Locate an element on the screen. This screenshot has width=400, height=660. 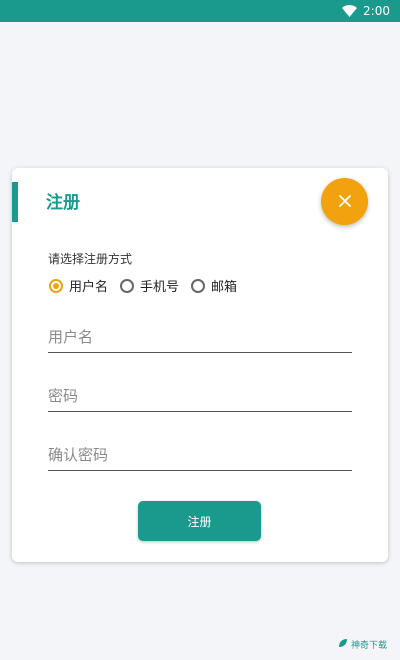
confirm-password-input is located at coordinates (200, 455).